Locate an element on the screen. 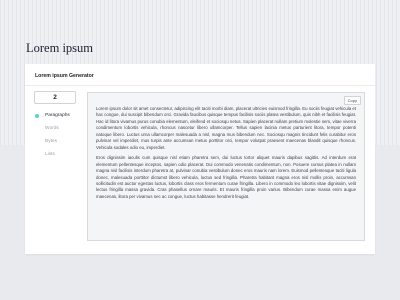 This screenshot has height=300, width=400. option-label: Bytes is located at coordinates (51, 141).